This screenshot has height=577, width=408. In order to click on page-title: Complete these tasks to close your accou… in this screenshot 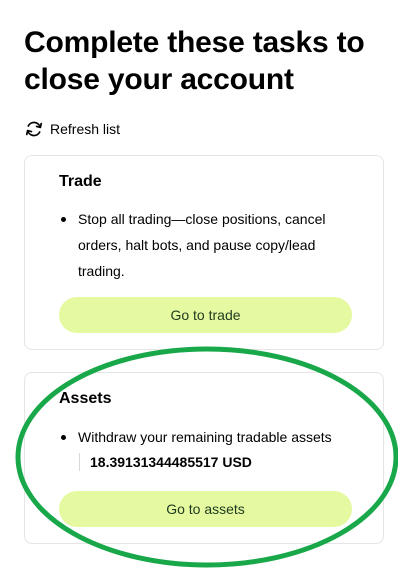, I will do `click(194, 61)`.